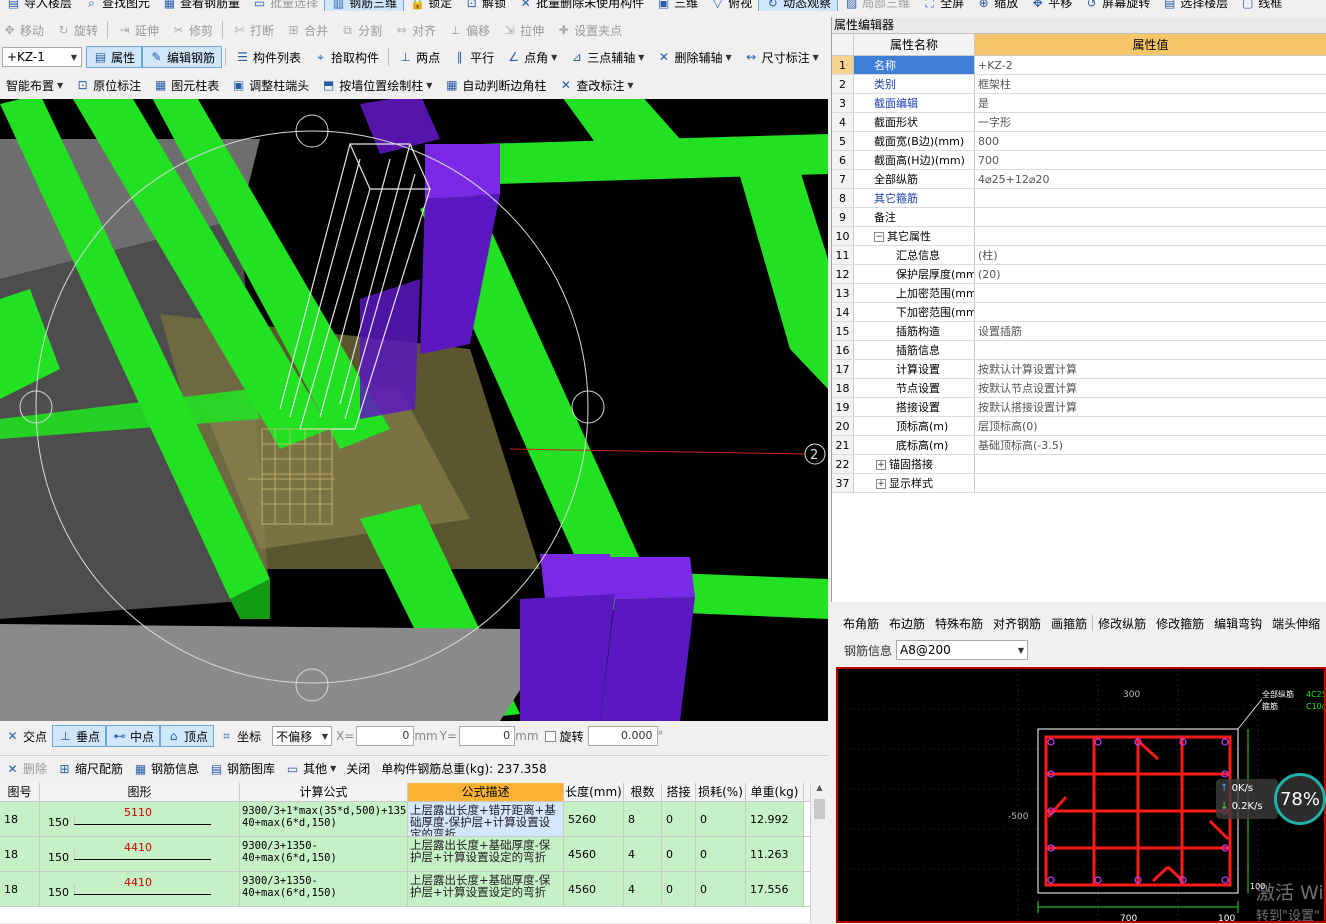 The height and width of the screenshot is (924, 1326). Describe the element at coordinates (138, 30) in the screenshot. I see `edit-btn-2: ⇥ 延伸` at that location.